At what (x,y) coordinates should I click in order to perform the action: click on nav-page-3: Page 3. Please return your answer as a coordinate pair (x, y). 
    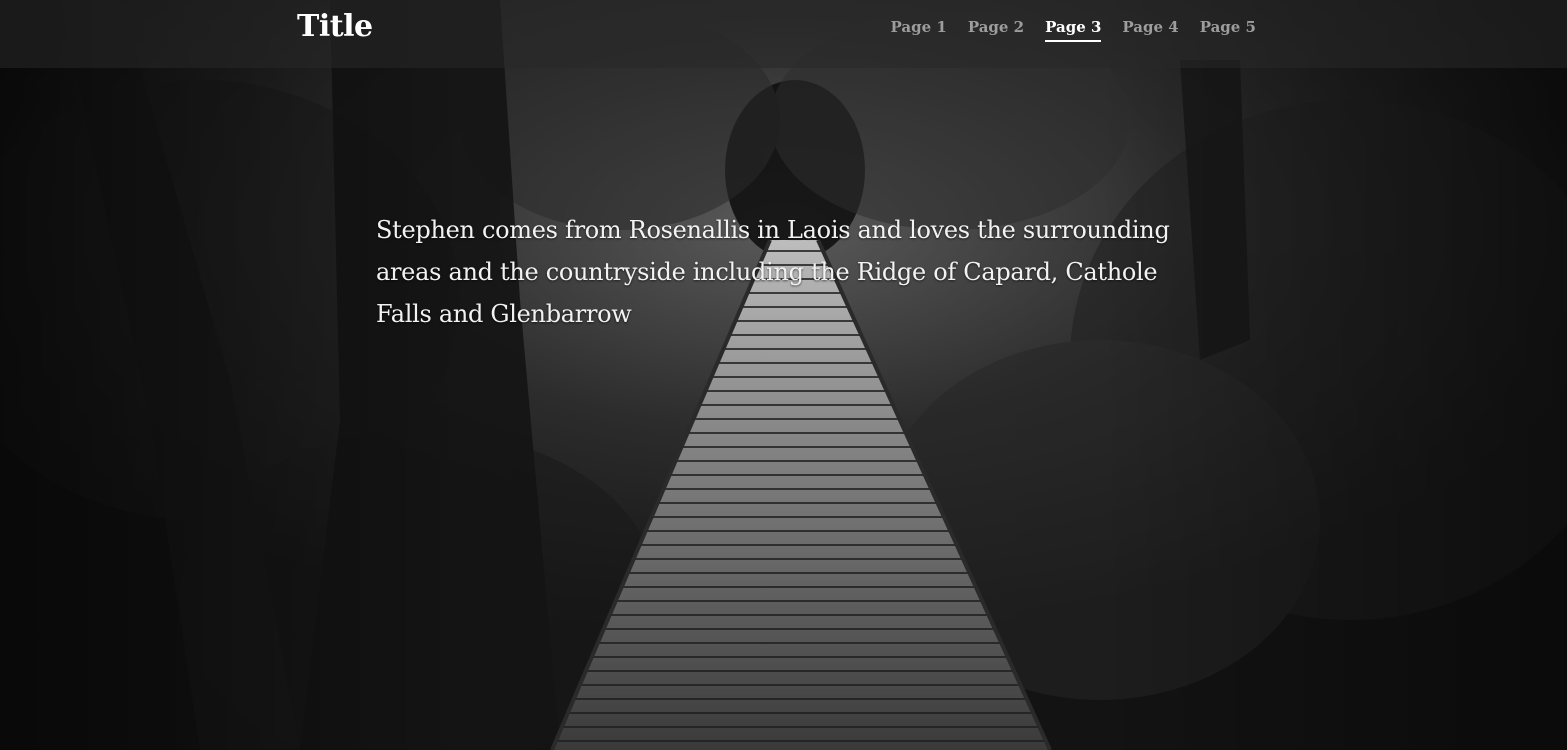
    Looking at the image, I should click on (1073, 28).